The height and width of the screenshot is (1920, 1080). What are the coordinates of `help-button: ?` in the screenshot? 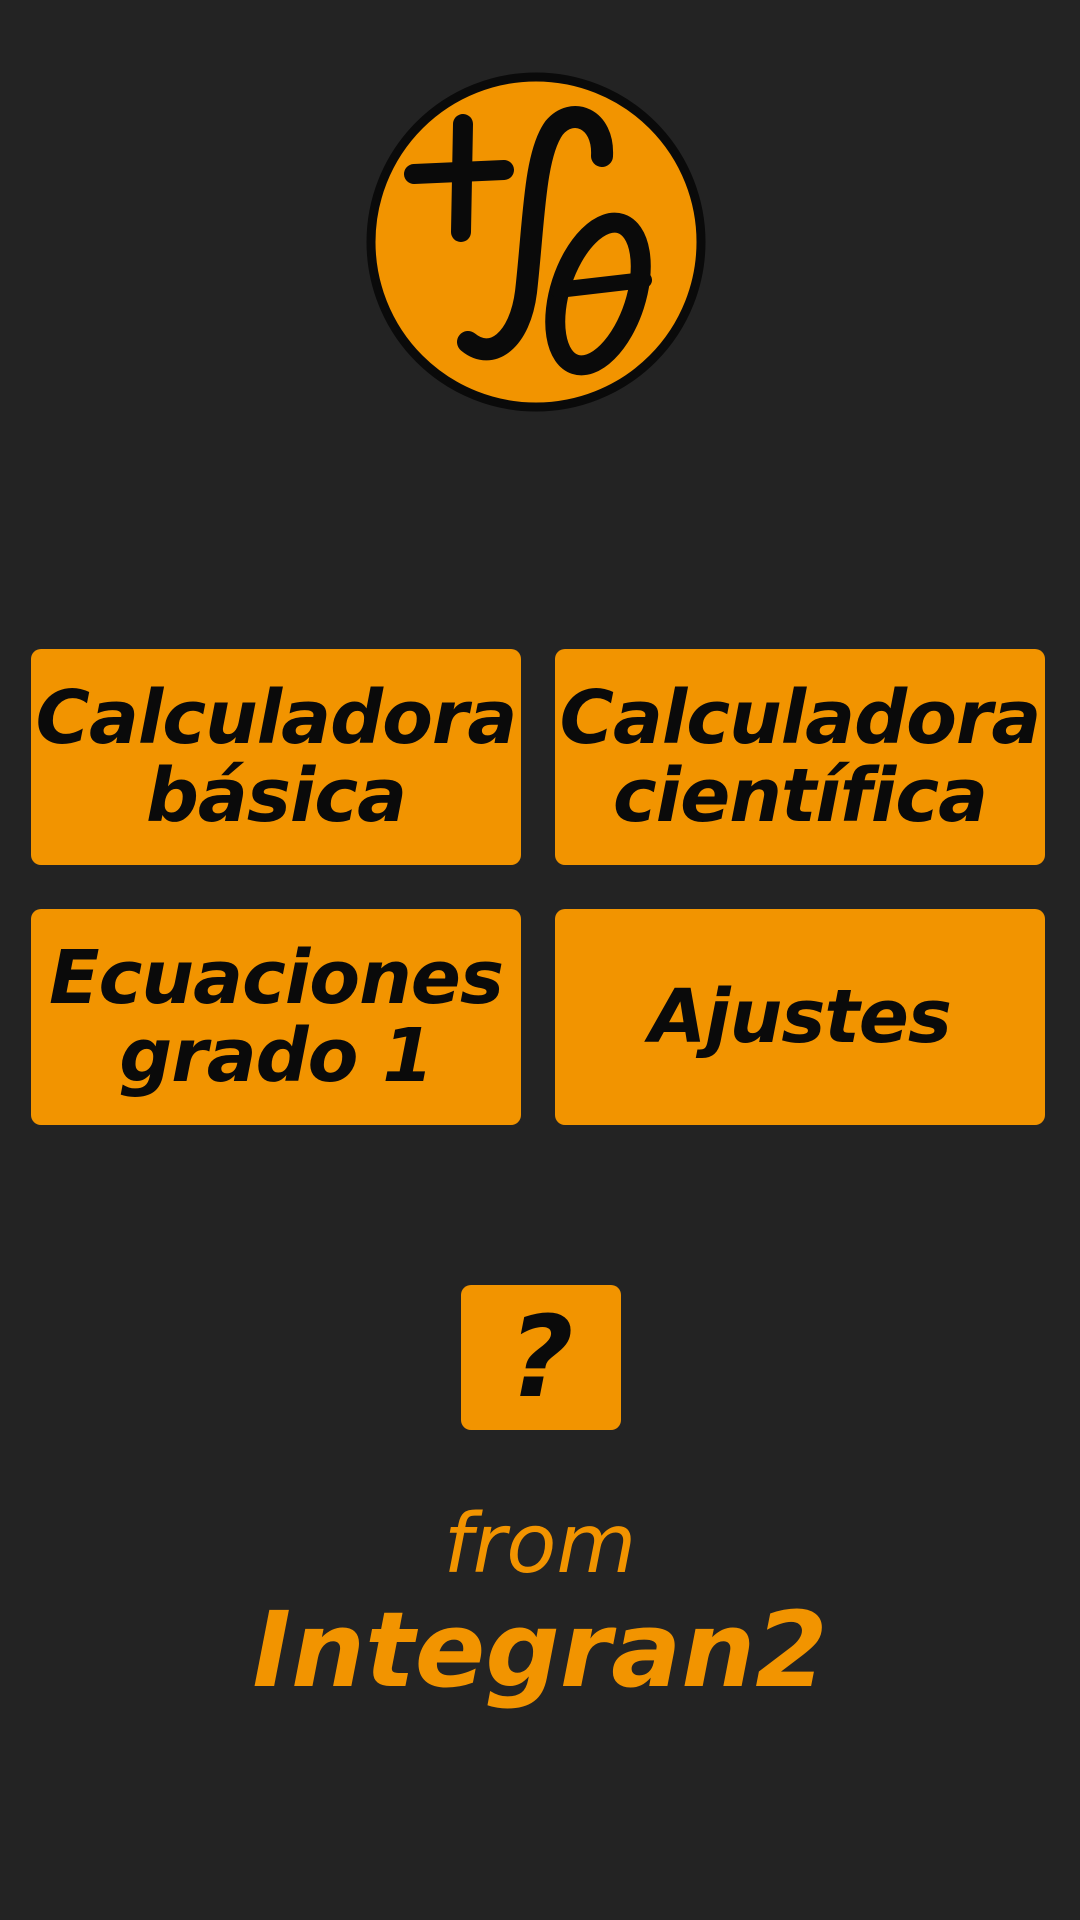 It's located at (541, 1357).